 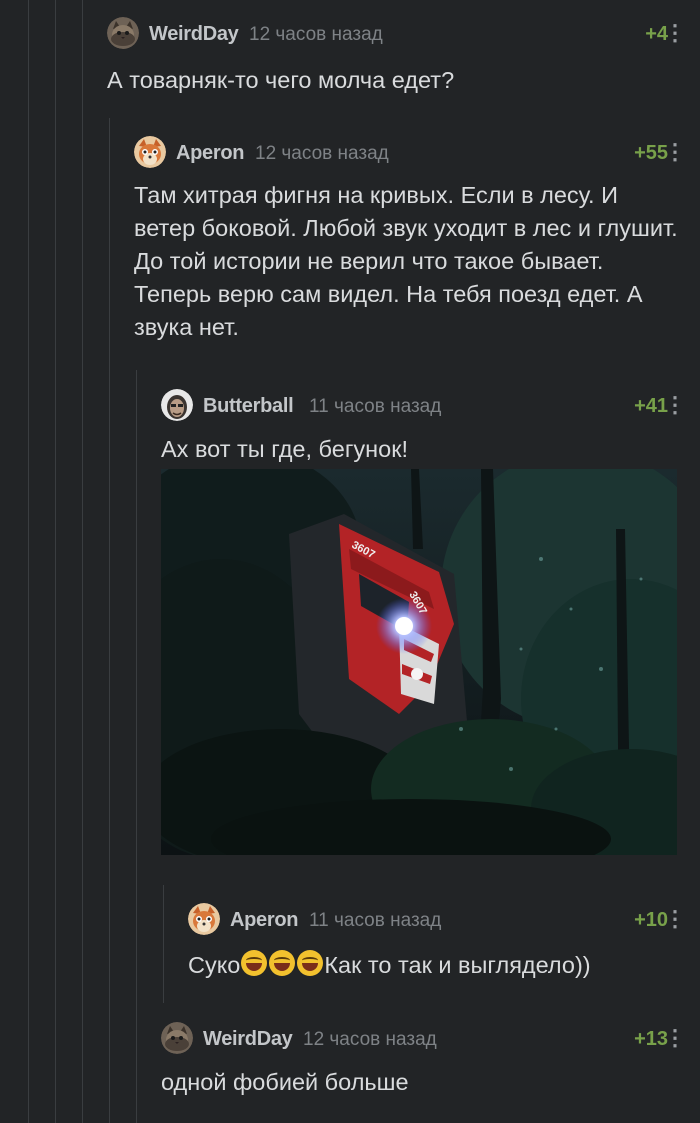 I want to click on author-name: Butterball, so click(x=248, y=406).